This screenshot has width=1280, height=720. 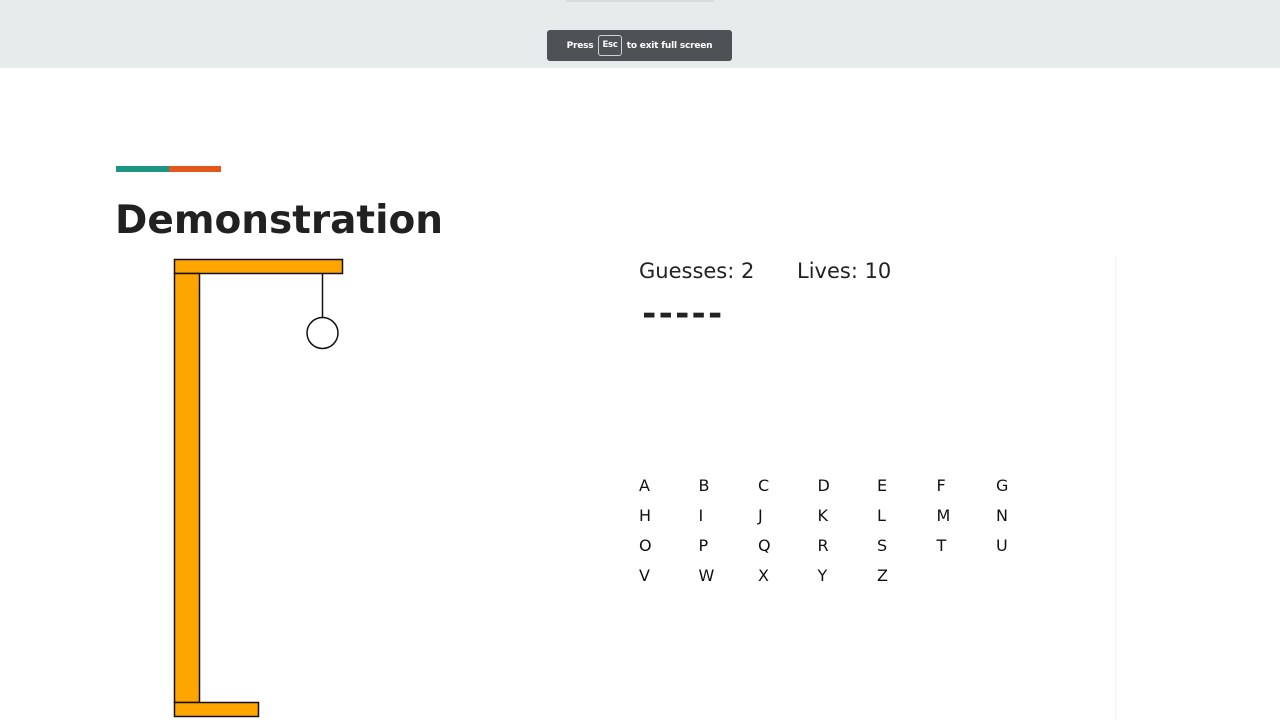 What do you see at coordinates (907, 491) in the screenshot?
I see `letter-button-e: E` at bounding box center [907, 491].